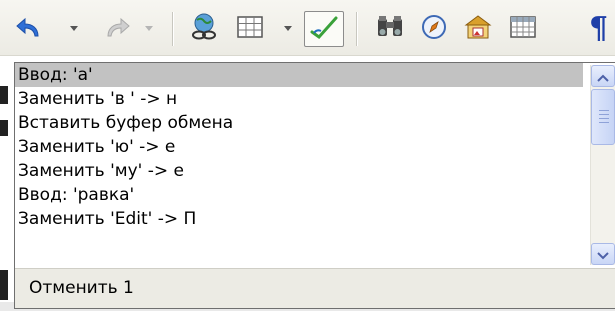  I want to click on undo-count-status: Отменить 1, so click(315, 288).